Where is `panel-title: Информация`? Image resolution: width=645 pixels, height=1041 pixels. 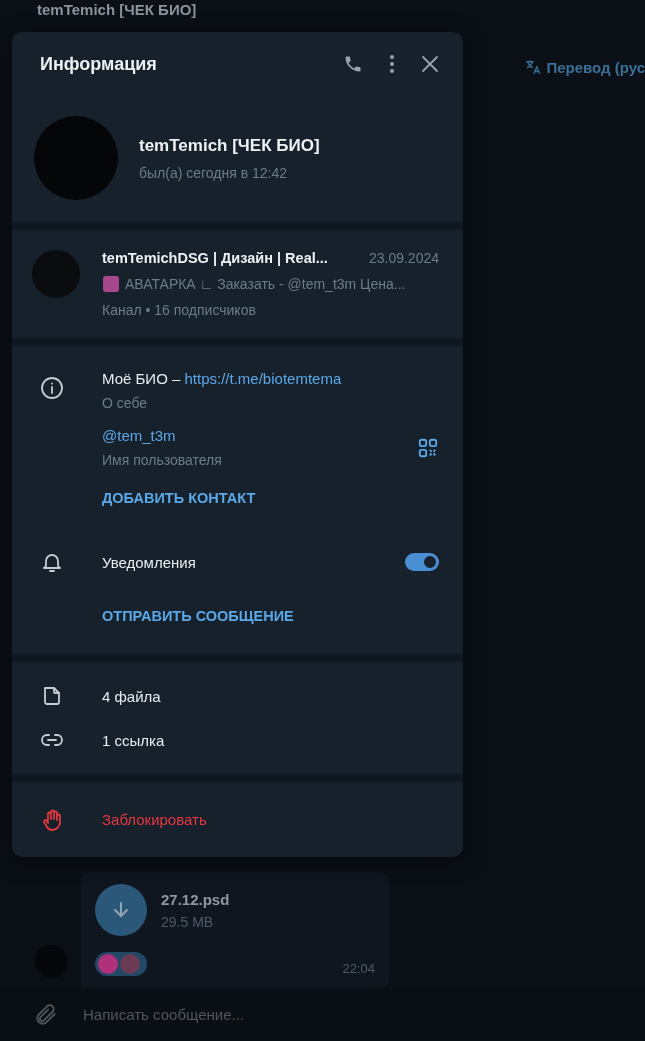
panel-title: Информация is located at coordinates (99, 64).